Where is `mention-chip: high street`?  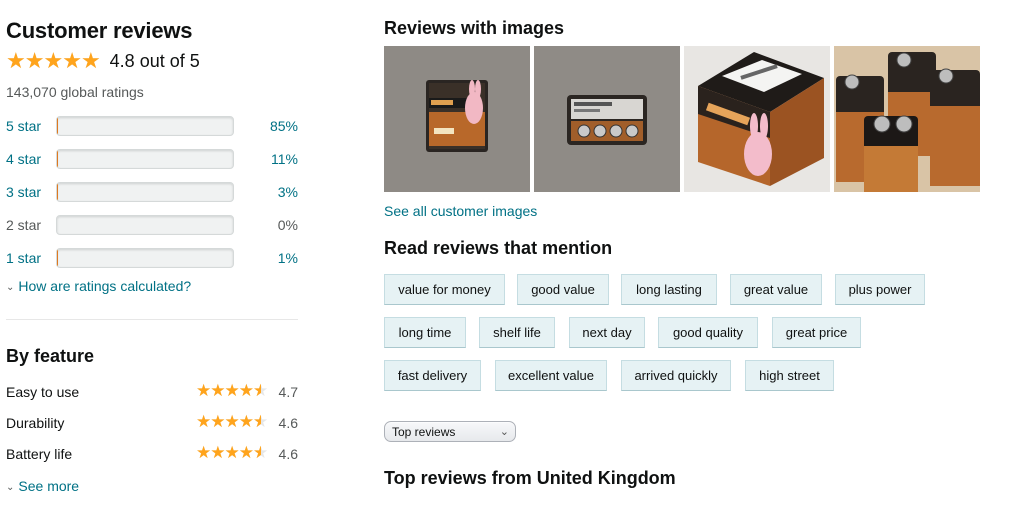
mention-chip: high street is located at coordinates (789, 375).